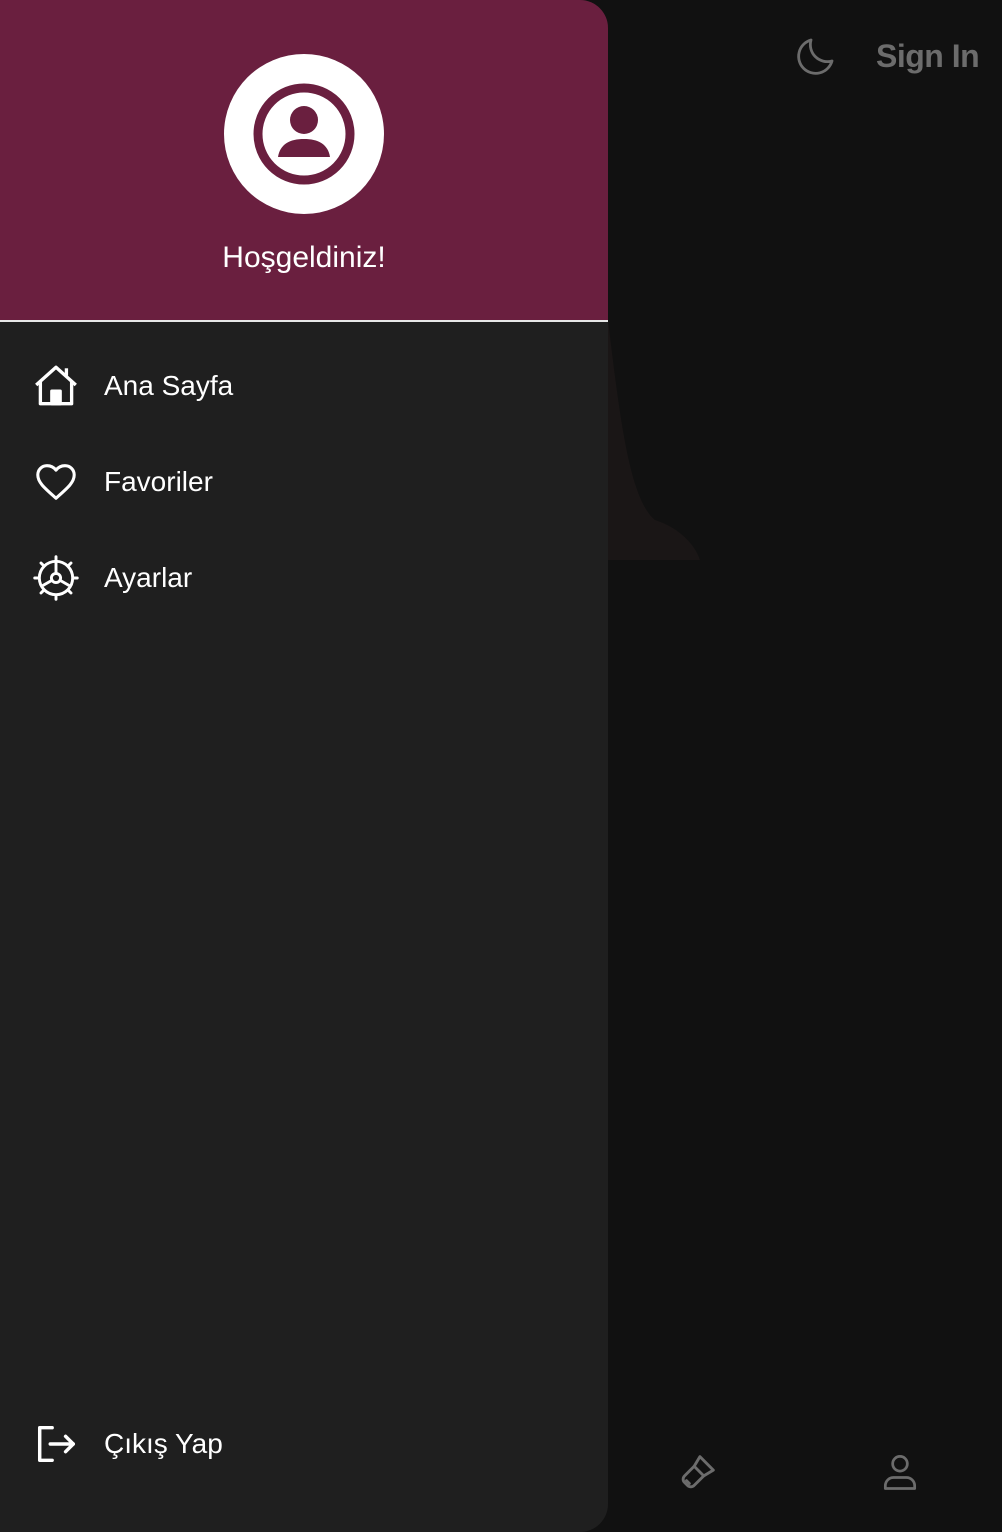 This screenshot has height=1532, width=1002. I want to click on logout-label: Çıkış Yap, so click(163, 1443).